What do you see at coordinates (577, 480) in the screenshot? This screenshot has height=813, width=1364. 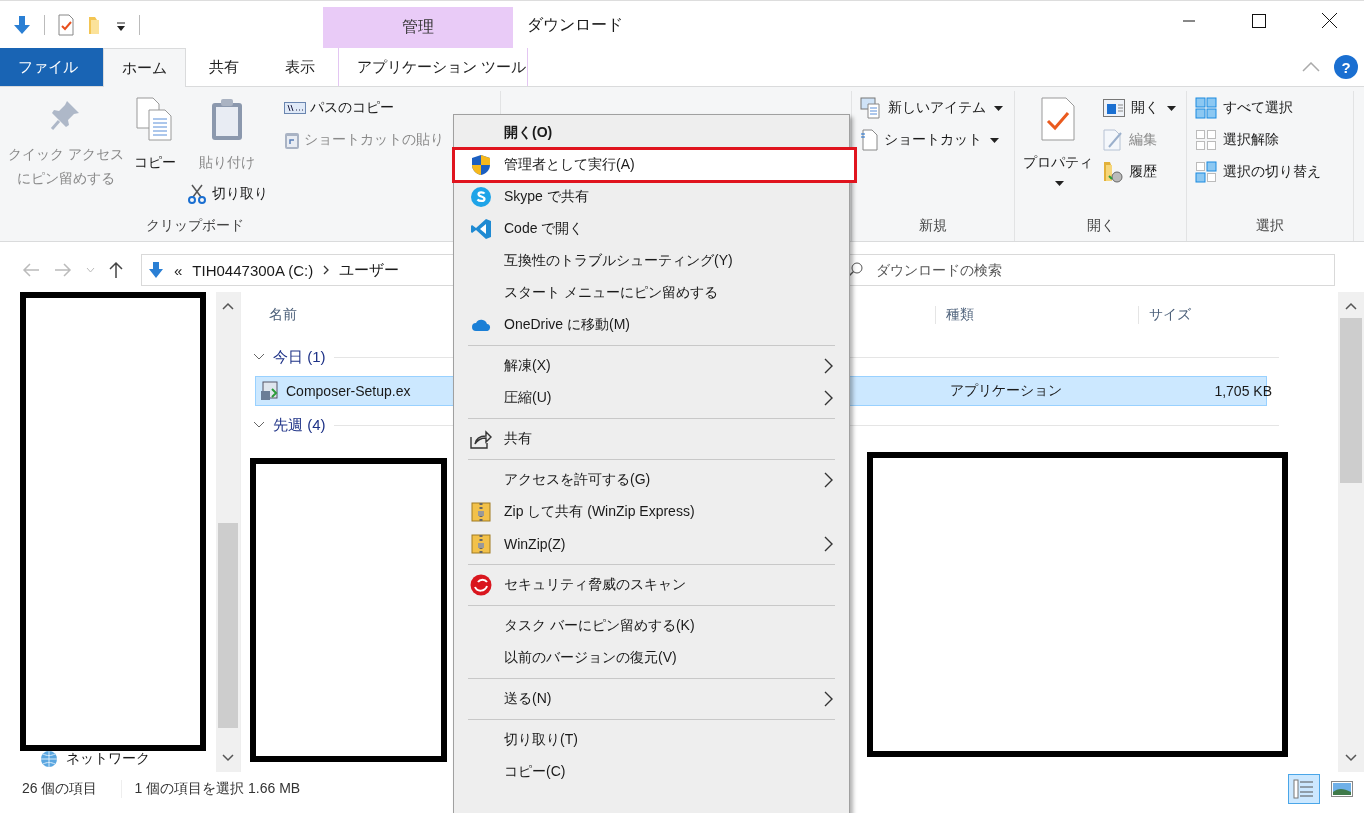 I see `menu-item-label: アクセスを許可する(G)` at bounding box center [577, 480].